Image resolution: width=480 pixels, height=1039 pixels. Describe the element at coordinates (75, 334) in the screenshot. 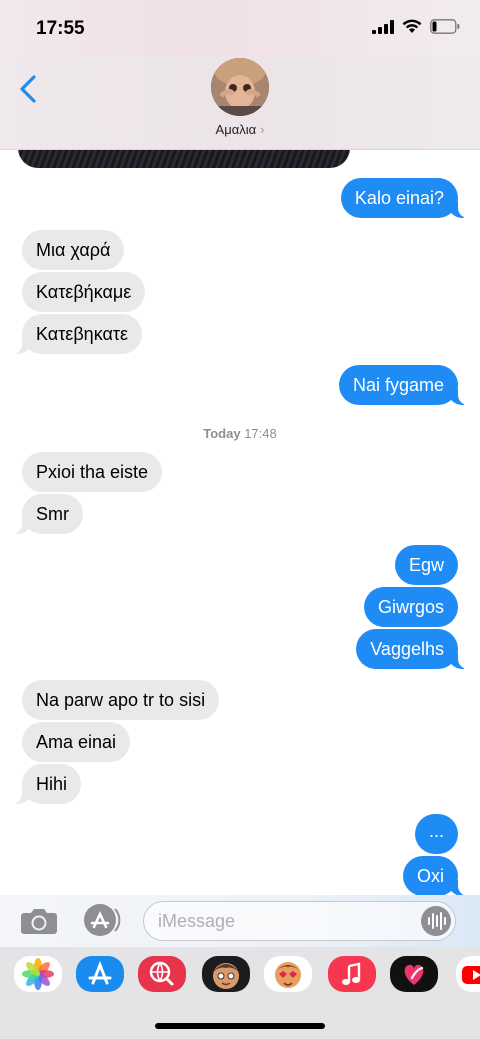

I see `message-bubble-incoming: Κατεβηκατε` at that location.